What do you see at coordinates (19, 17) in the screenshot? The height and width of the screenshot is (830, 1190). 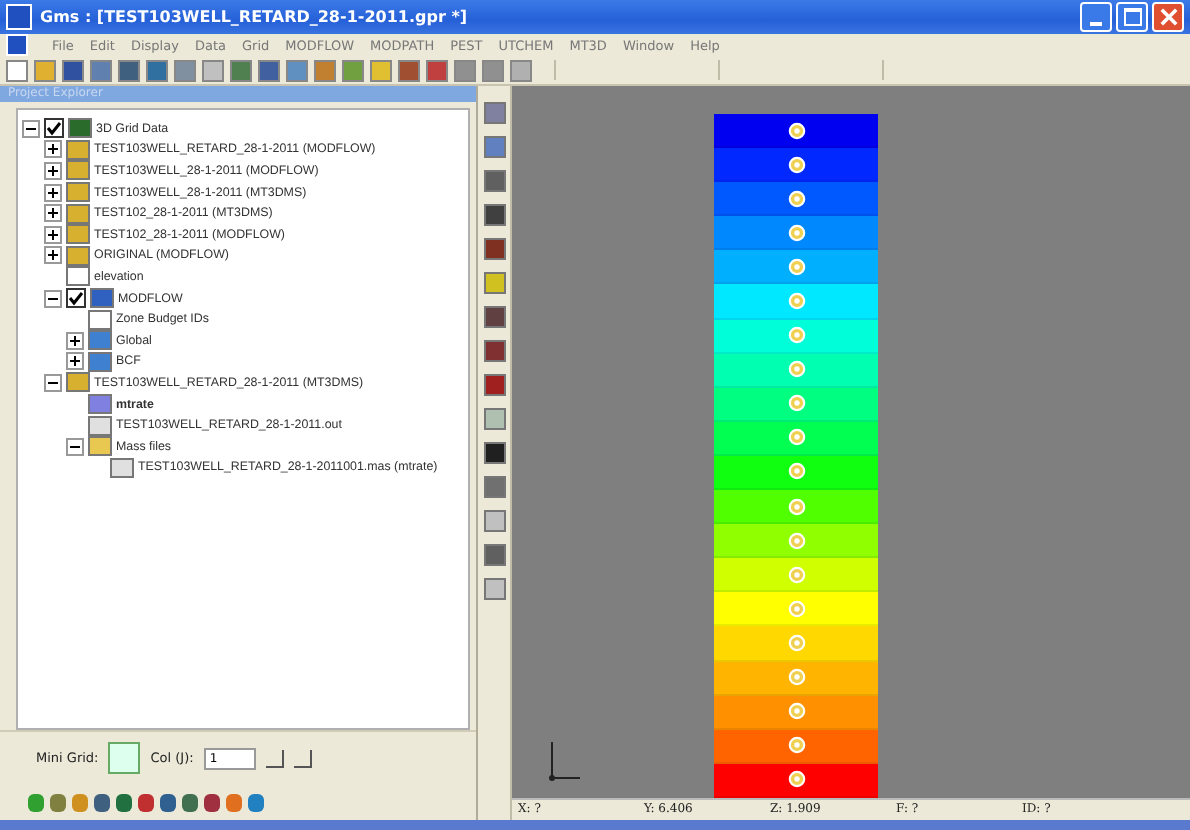 I see `app-icon` at bounding box center [19, 17].